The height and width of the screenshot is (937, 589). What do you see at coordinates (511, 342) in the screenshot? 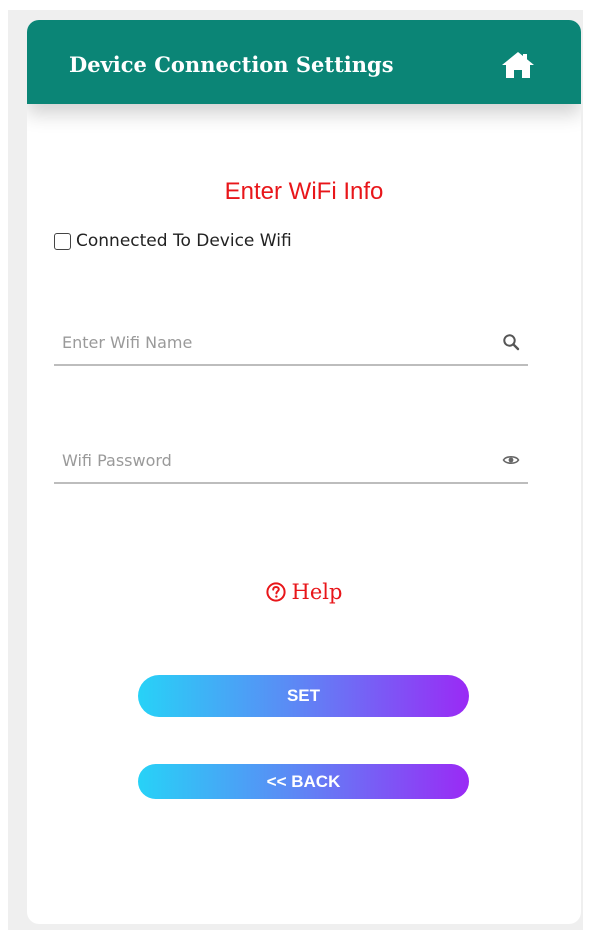
I see `search-icon` at bounding box center [511, 342].